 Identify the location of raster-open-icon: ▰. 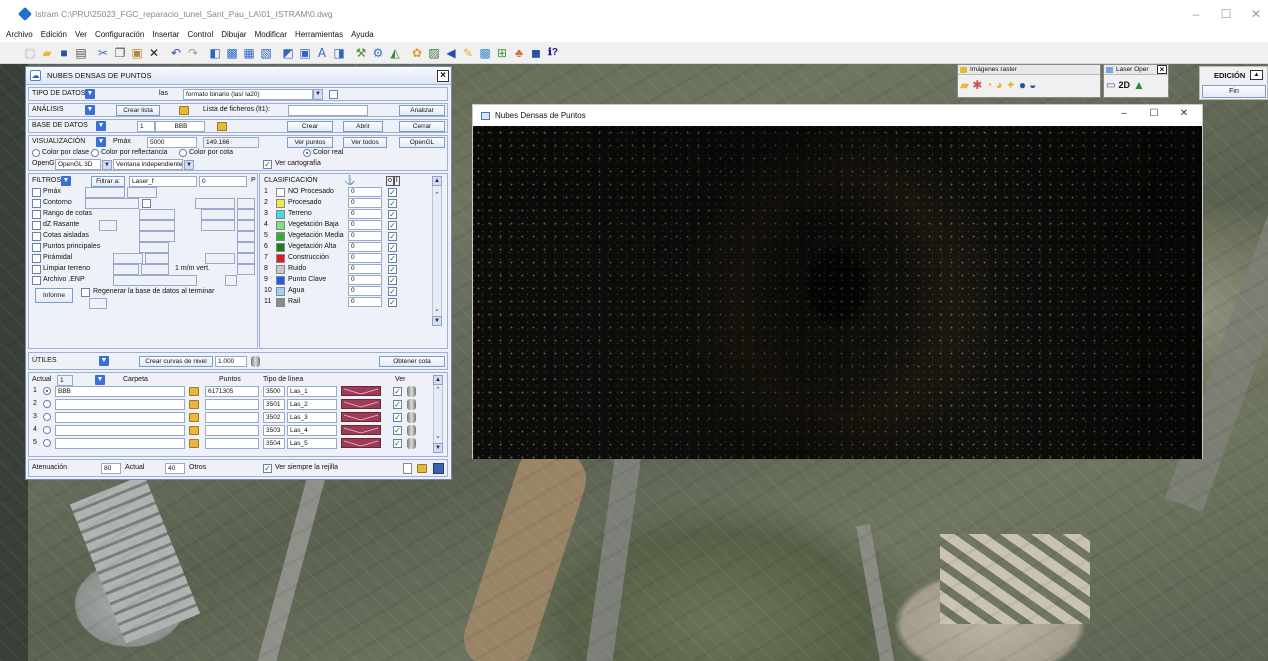
(964, 85).